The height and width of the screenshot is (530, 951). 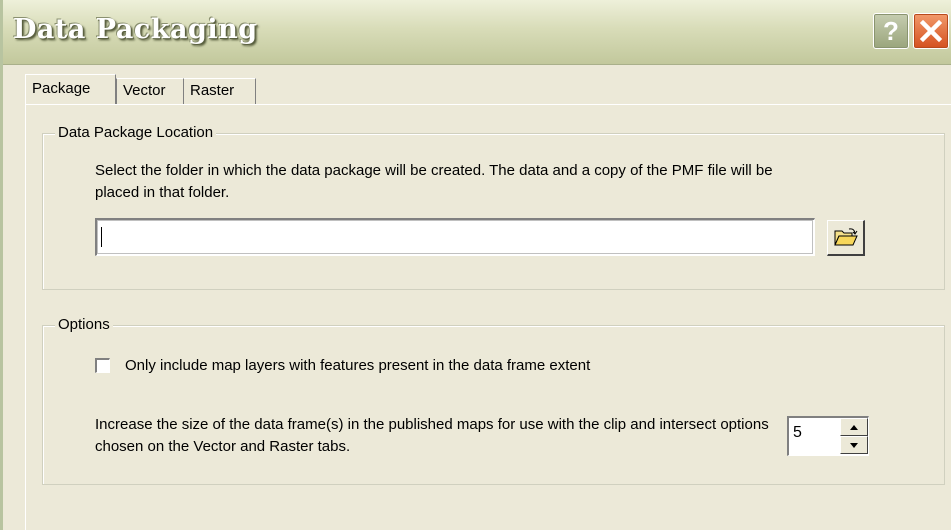 I want to click on tab-package: Package, so click(x=70, y=89).